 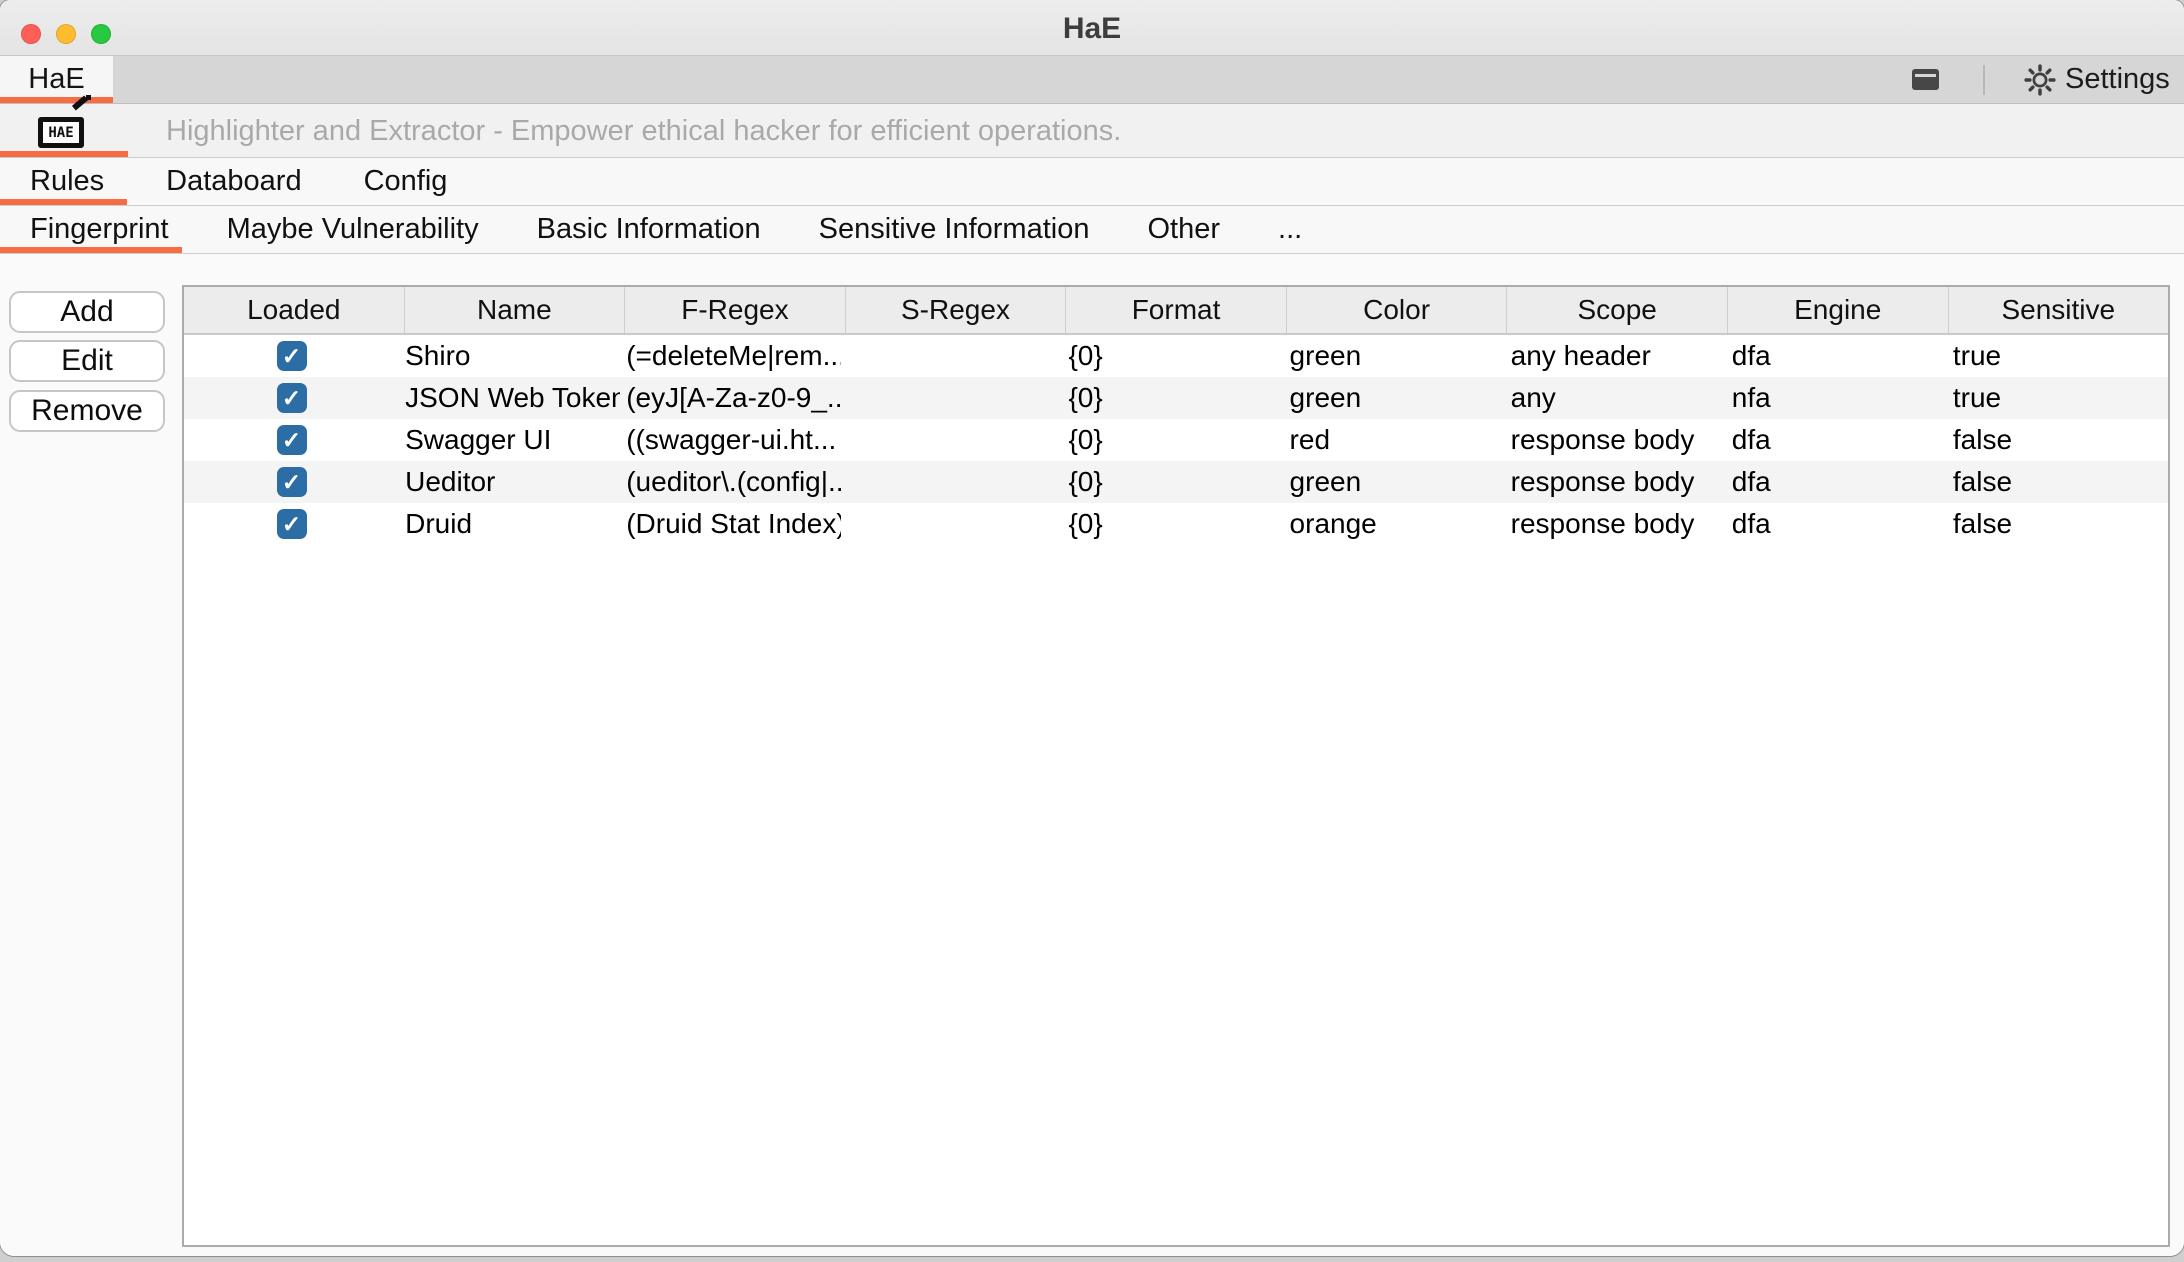 I want to click on column-header-s-regex: S-Regex, so click(x=956, y=310).